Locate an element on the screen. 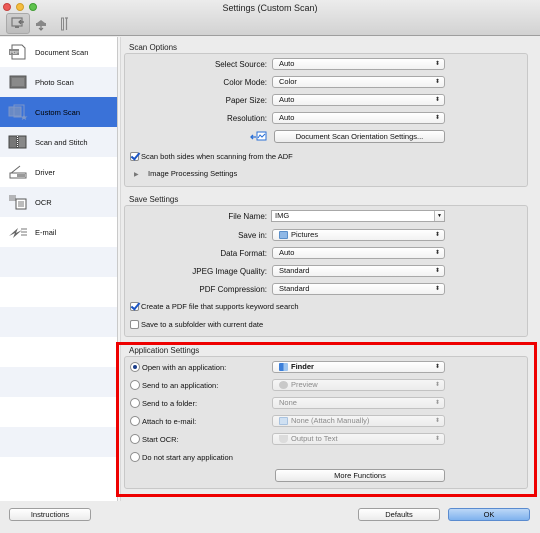 The width and height of the screenshot is (540, 533). folder-icon is located at coordinates (283, 235).